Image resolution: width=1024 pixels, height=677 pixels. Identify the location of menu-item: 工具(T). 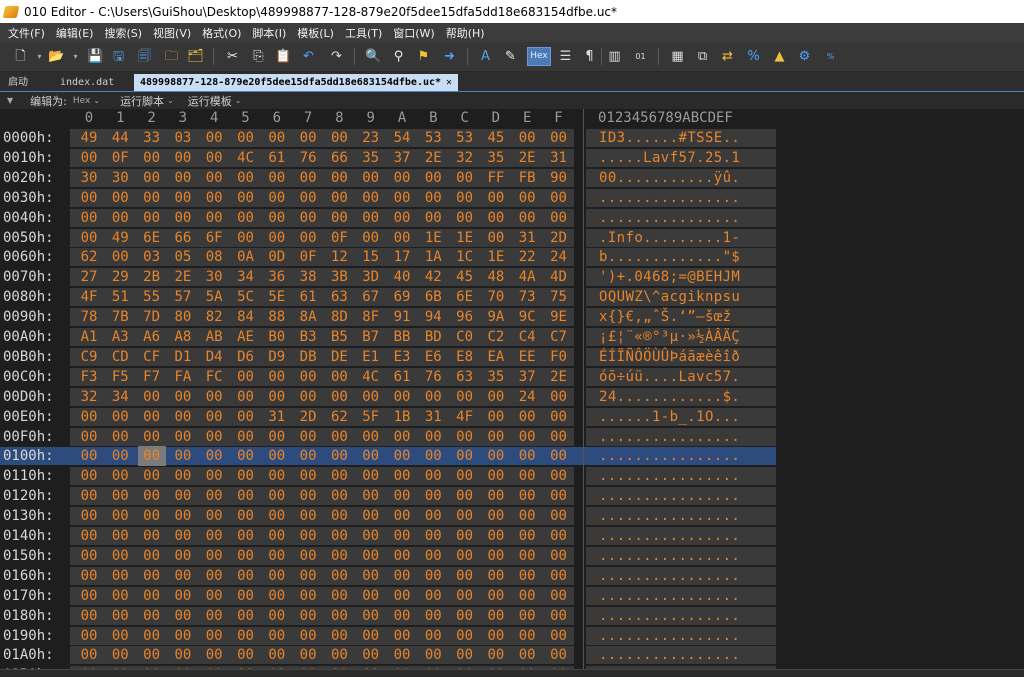
(363, 33).